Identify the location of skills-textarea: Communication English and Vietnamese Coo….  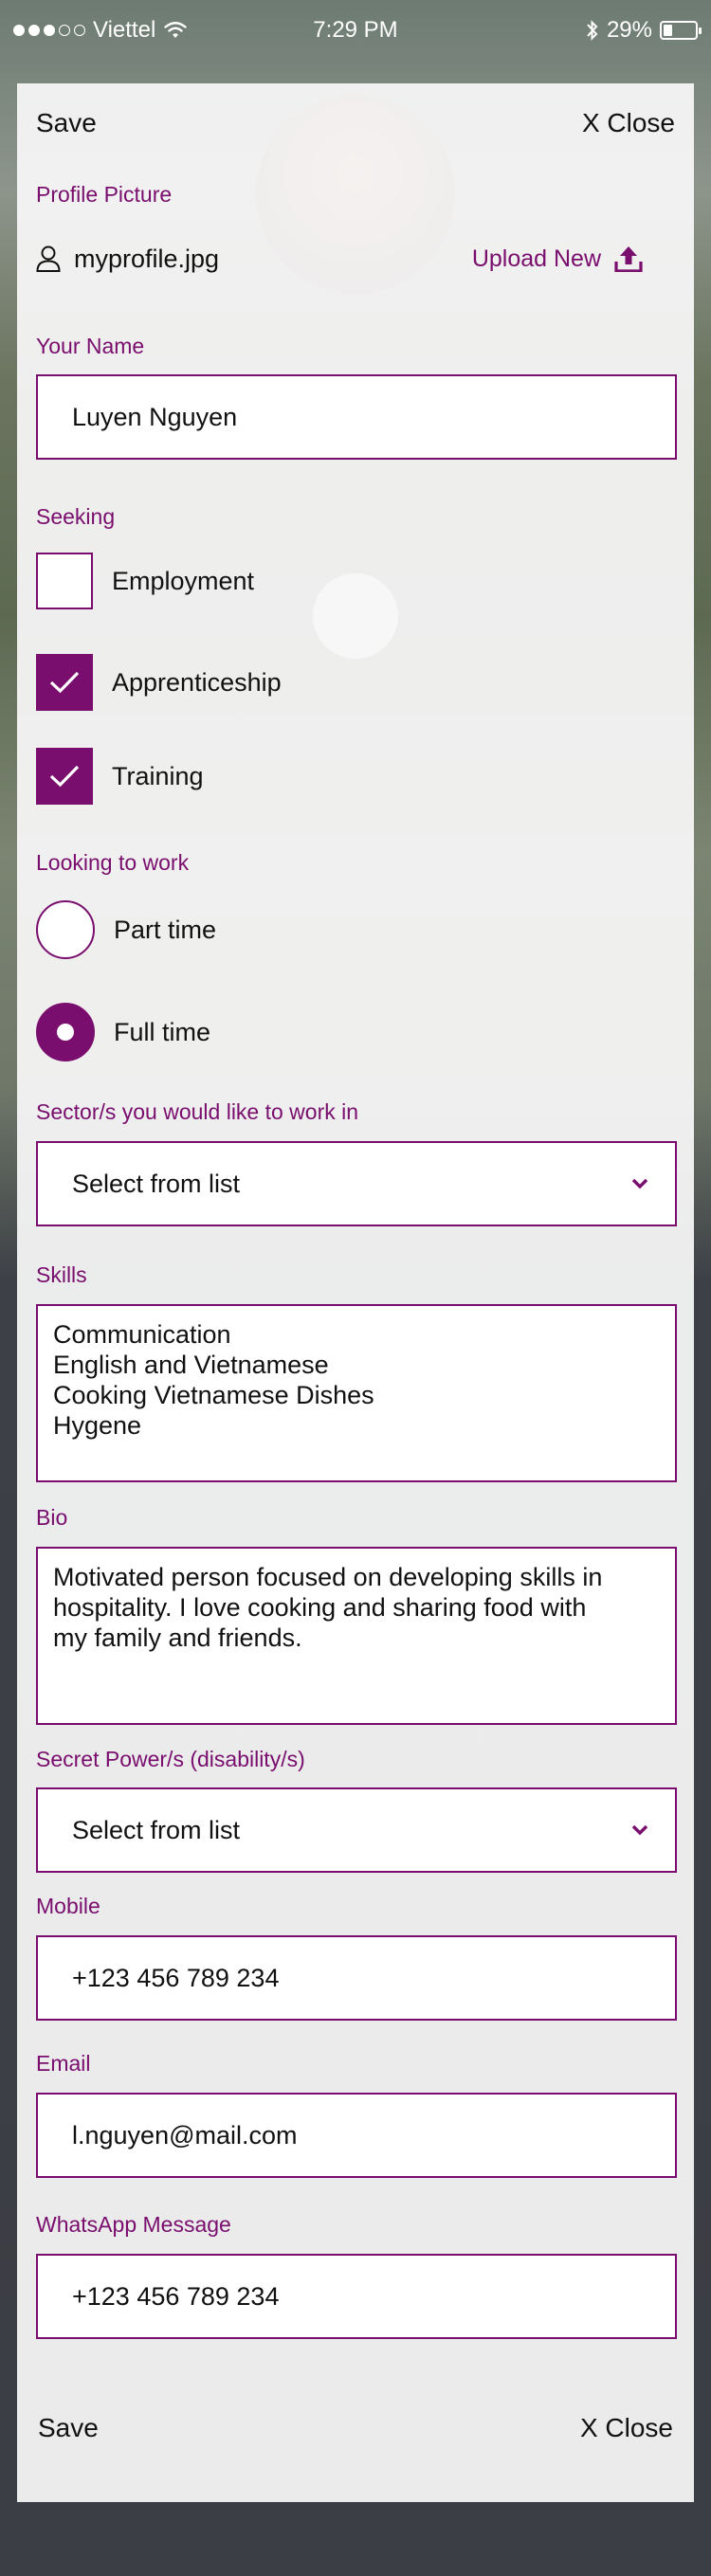
(356, 1393).